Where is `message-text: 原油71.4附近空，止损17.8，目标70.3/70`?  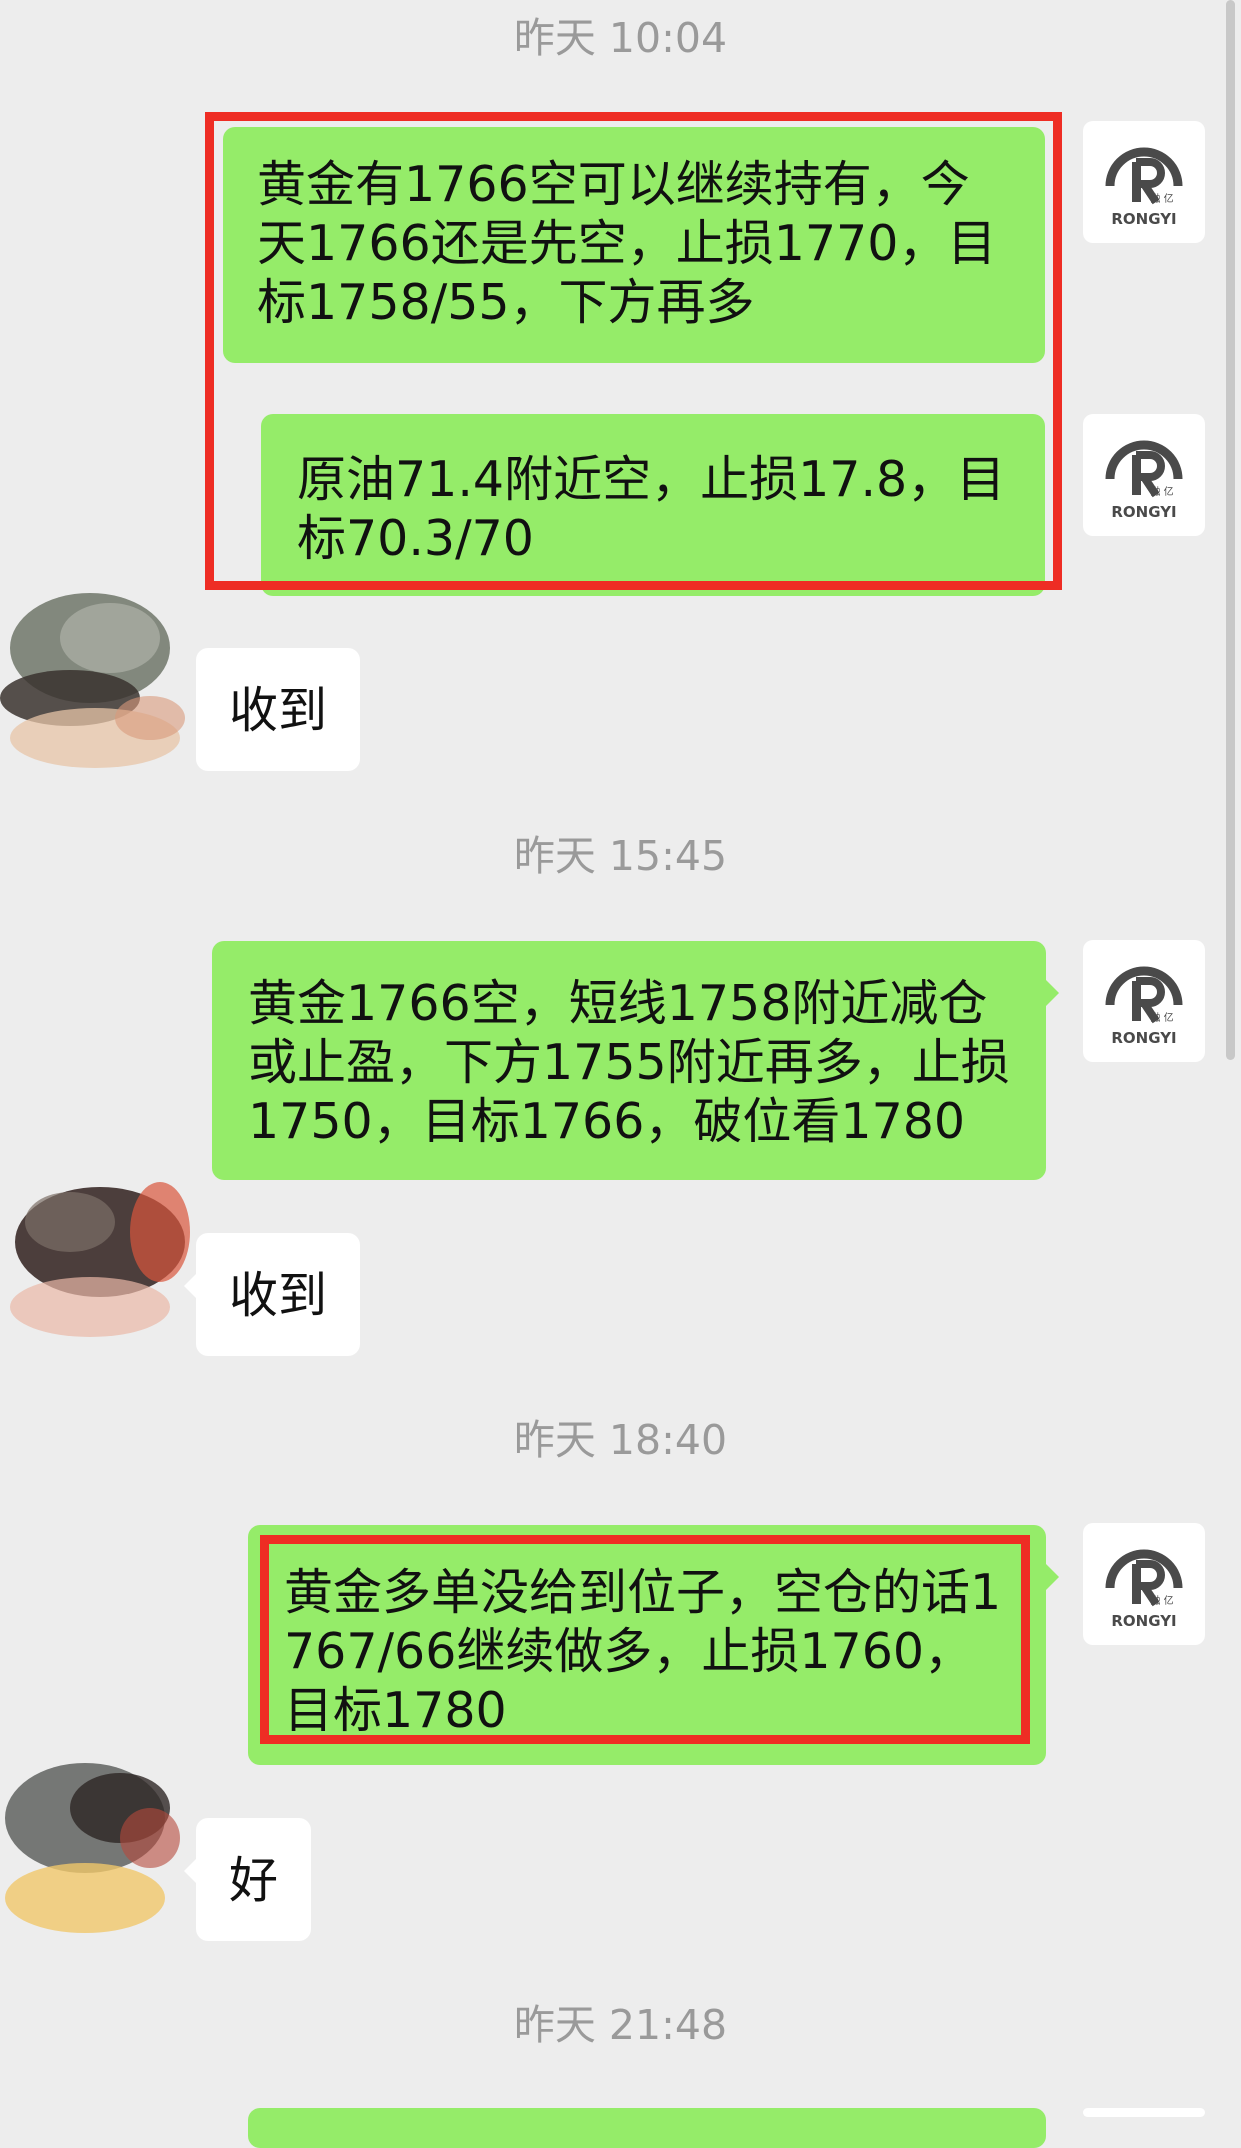 message-text: 原油71.4附近空，止损17.8，目标70.3/70 is located at coordinates (651, 509).